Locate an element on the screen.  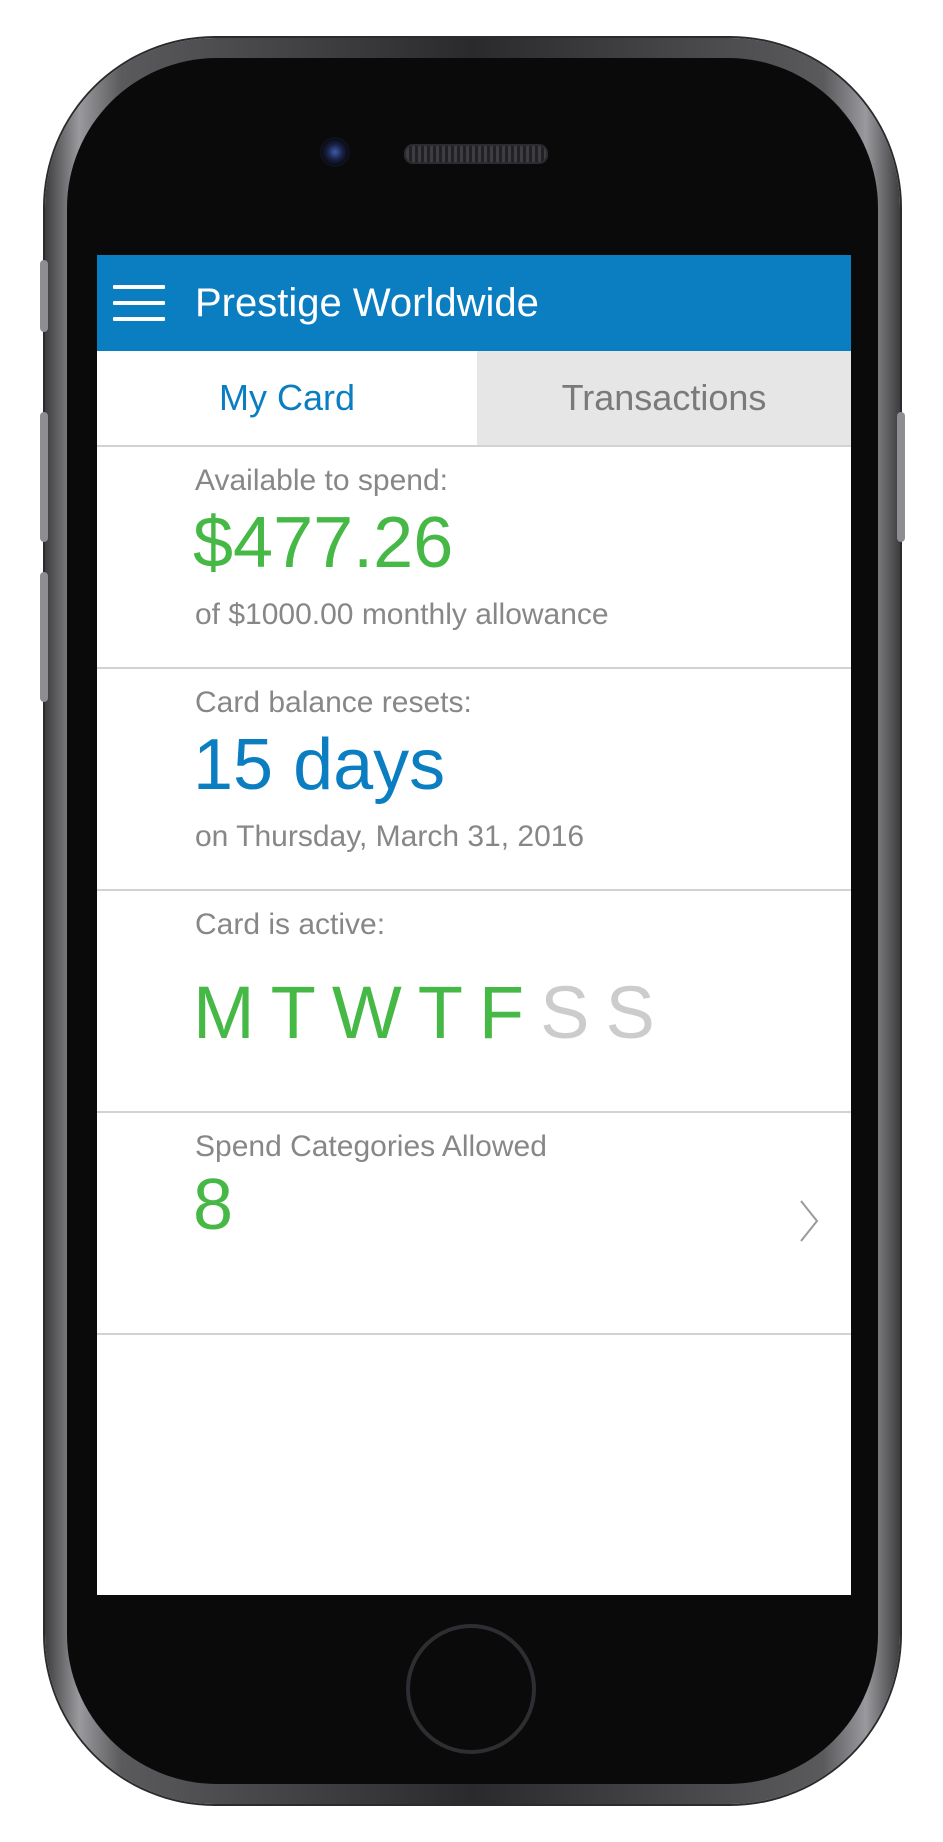
app-bar: Prestige Worldwide is located at coordinates (474, 303).